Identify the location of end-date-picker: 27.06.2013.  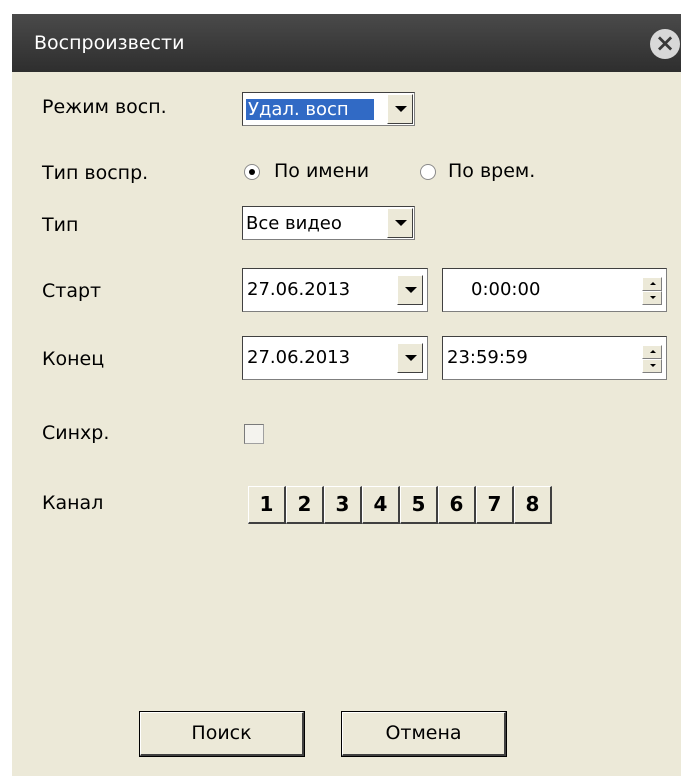
(335, 358).